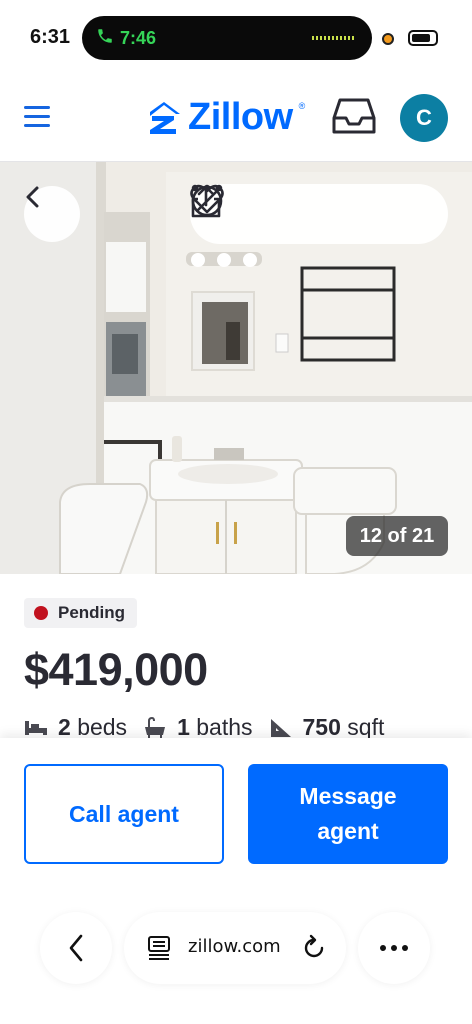 This screenshot has width=472, height=1024. I want to click on zillow-logo: Zillow ®, so click(225, 117).